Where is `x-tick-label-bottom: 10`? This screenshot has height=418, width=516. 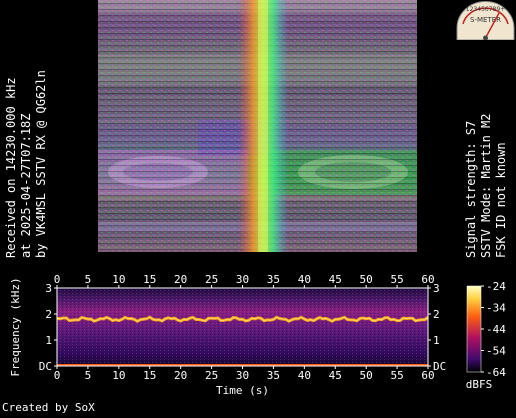 x-tick-label-bottom: 10 is located at coordinates (118, 375).